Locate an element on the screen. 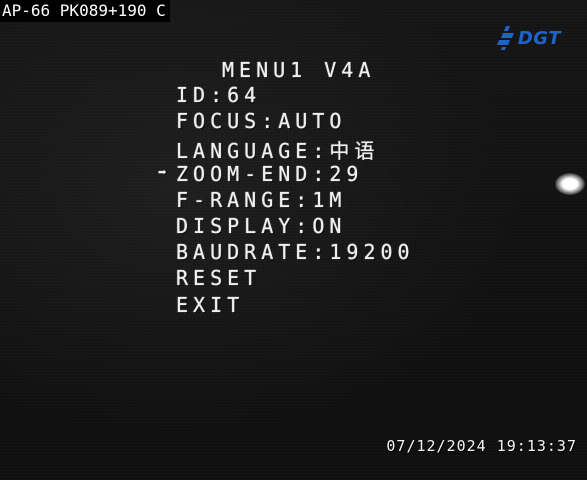 The height and width of the screenshot is (480, 587). menu-title: MENU1 V4A is located at coordinates (299, 70).